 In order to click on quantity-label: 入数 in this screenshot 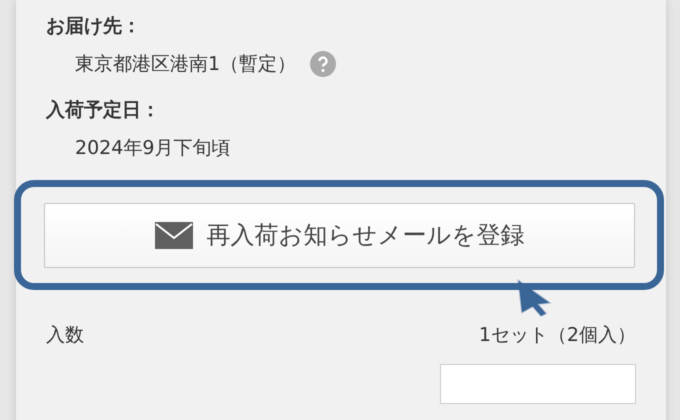, I will do `click(65, 335)`.